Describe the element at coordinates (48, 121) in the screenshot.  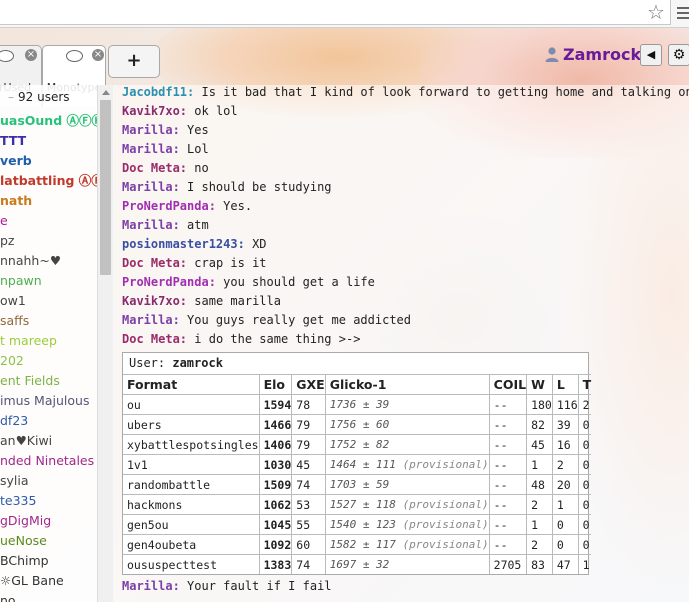
I see `user-list-item: uasOund ⒶⒻⓀ` at that location.